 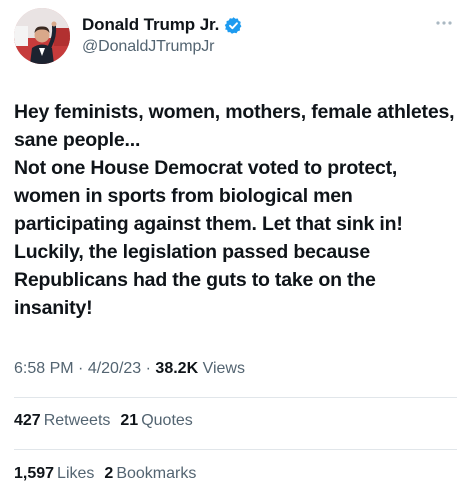 What do you see at coordinates (233, 25) in the screenshot?
I see `verified-badge-icon` at bounding box center [233, 25].